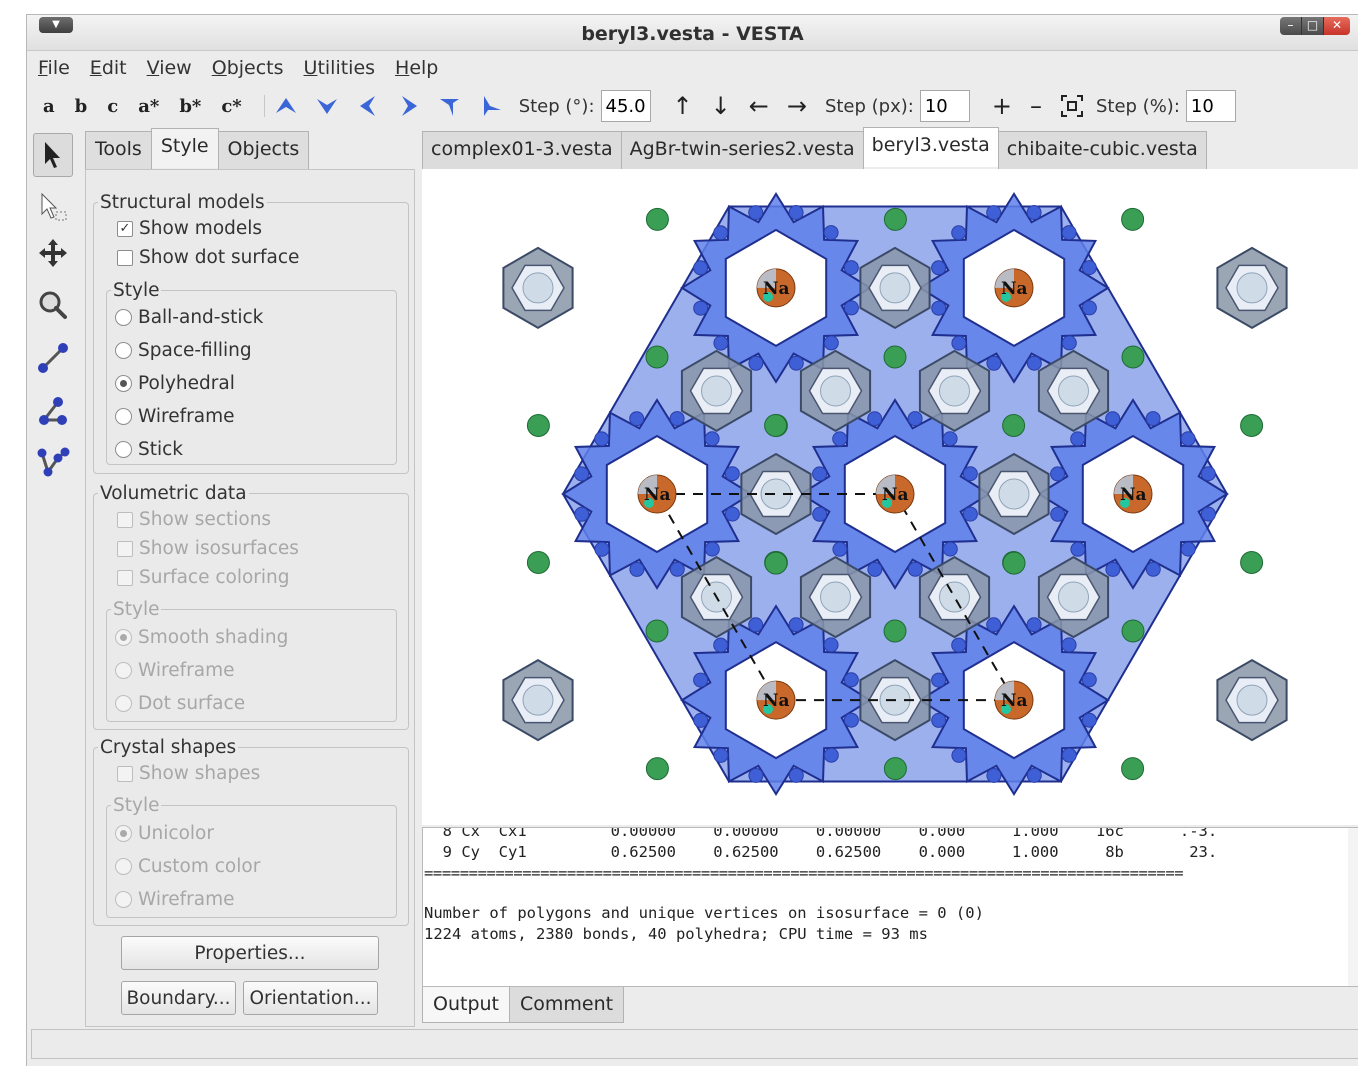 The height and width of the screenshot is (1066, 1358). I want to click on tab-beryl3: beryl3.vesta, so click(930, 147).